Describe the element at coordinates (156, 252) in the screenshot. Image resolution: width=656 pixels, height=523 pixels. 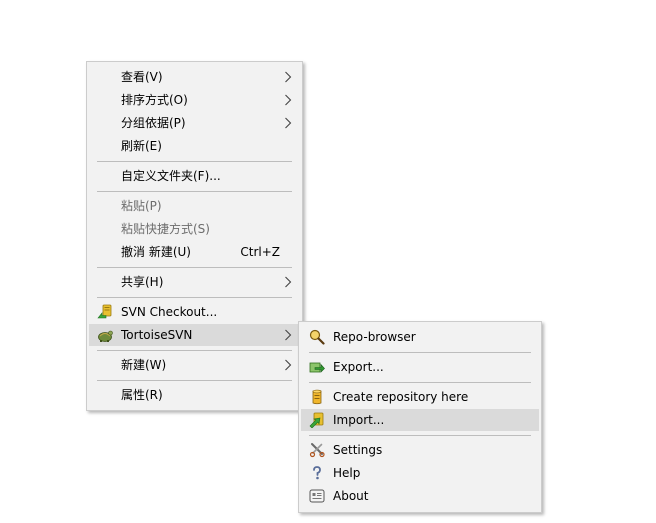
I see `menu-item-label: 撤消 新建(U)` at that location.